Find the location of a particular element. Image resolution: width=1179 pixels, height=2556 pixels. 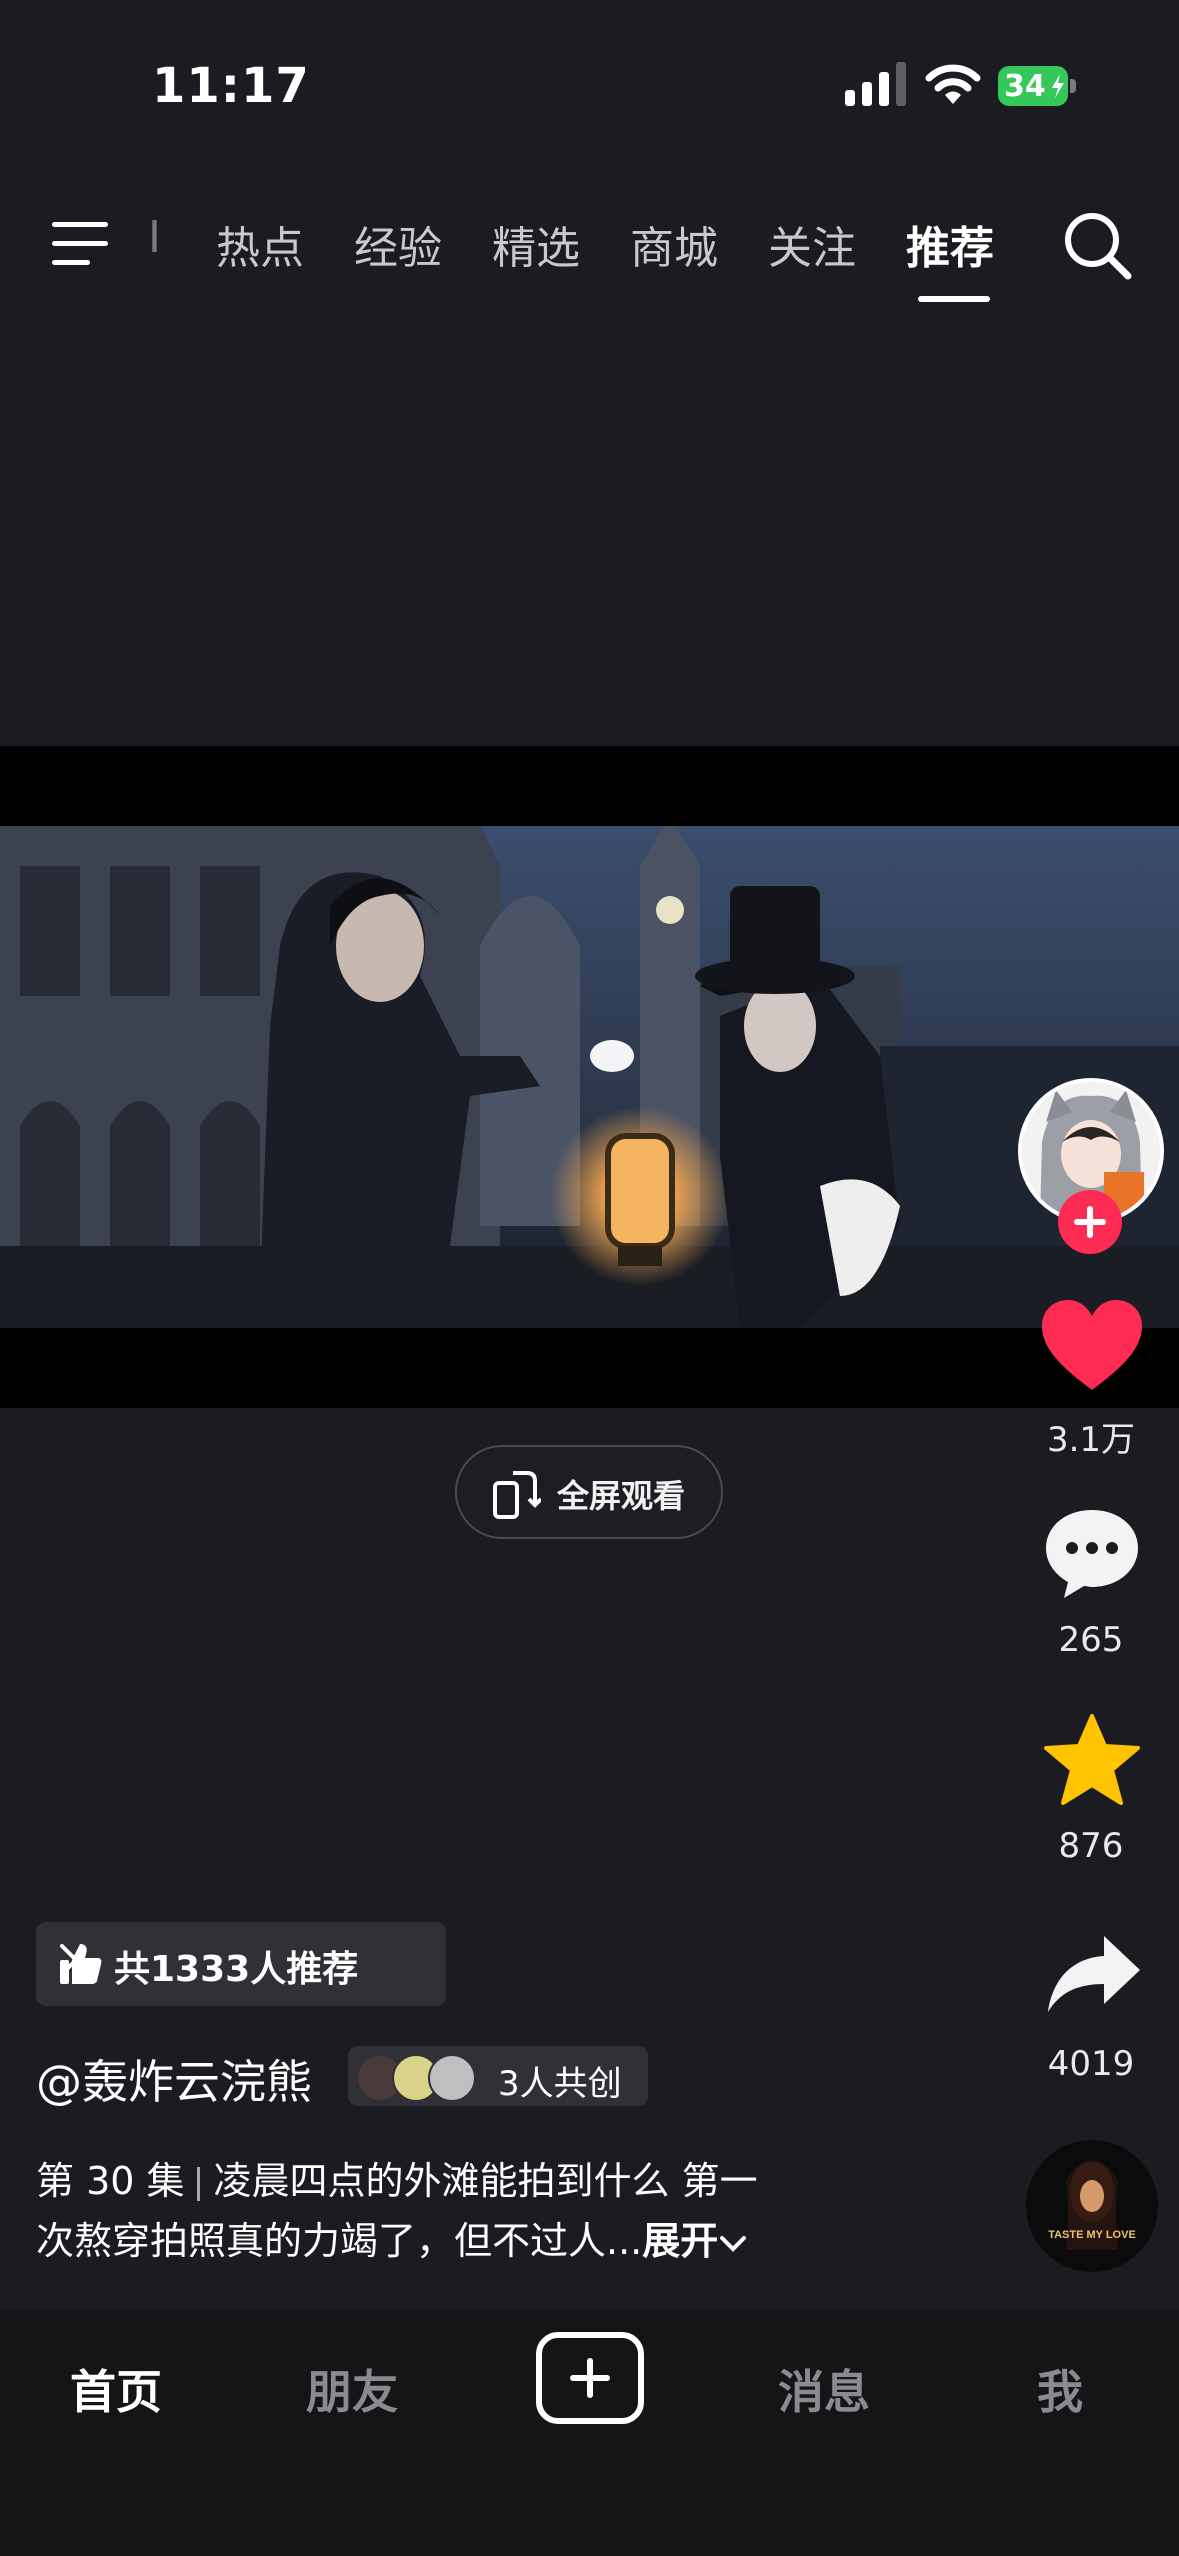

post-description: 第 30 集凌晨四点的外滩能拍到什么 第一 is located at coordinates (397, 2177).